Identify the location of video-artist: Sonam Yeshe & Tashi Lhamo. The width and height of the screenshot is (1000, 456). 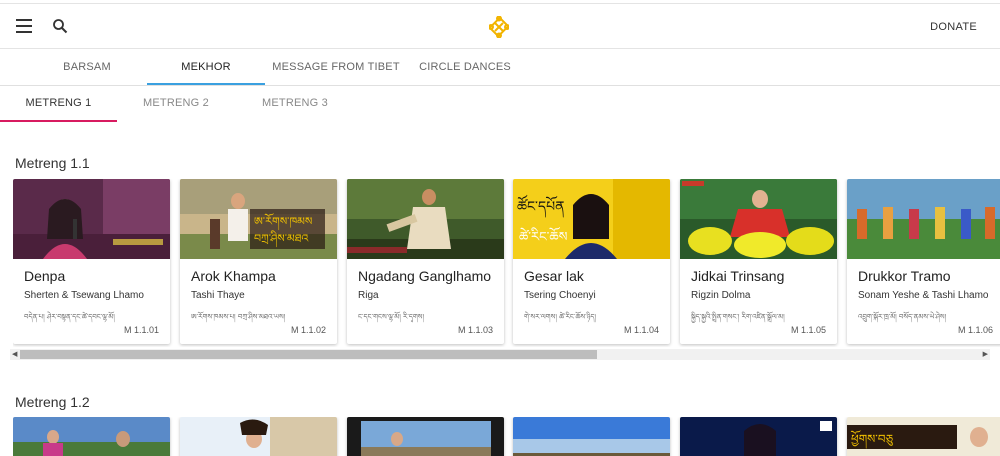
(923, 295).